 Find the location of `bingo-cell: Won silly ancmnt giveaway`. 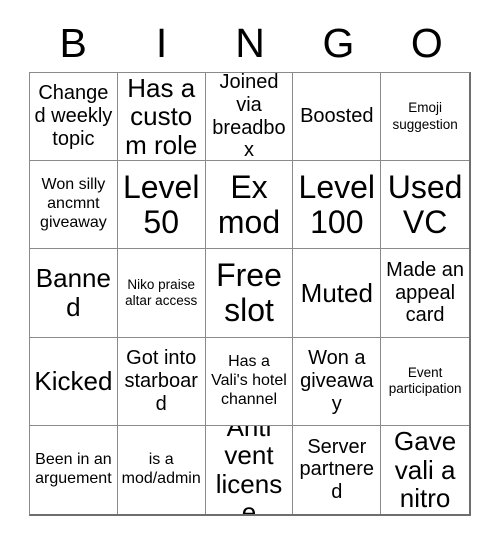

bingo-cell: Won silly ancmnt giveaway is located at coordinates (74, 205).